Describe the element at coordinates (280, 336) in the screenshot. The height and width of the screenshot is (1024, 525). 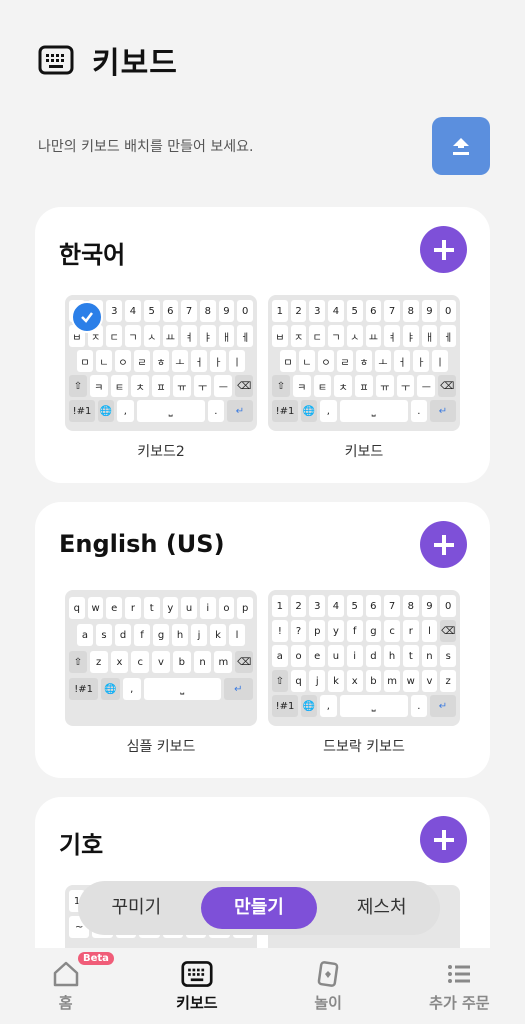
I see `key: ㅂ` at that location.